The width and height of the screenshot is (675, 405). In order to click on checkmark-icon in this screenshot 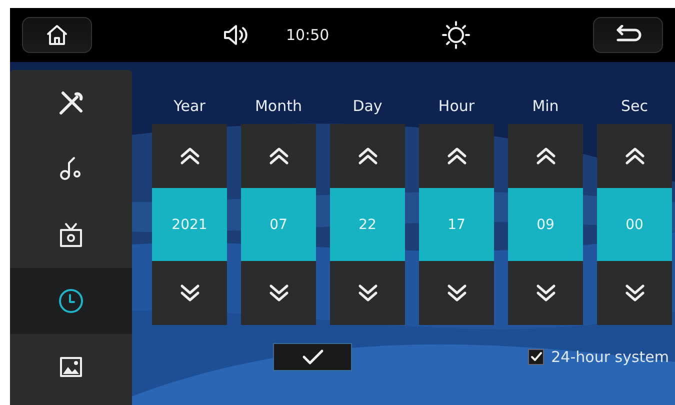, I will do `click(536, 357)`.